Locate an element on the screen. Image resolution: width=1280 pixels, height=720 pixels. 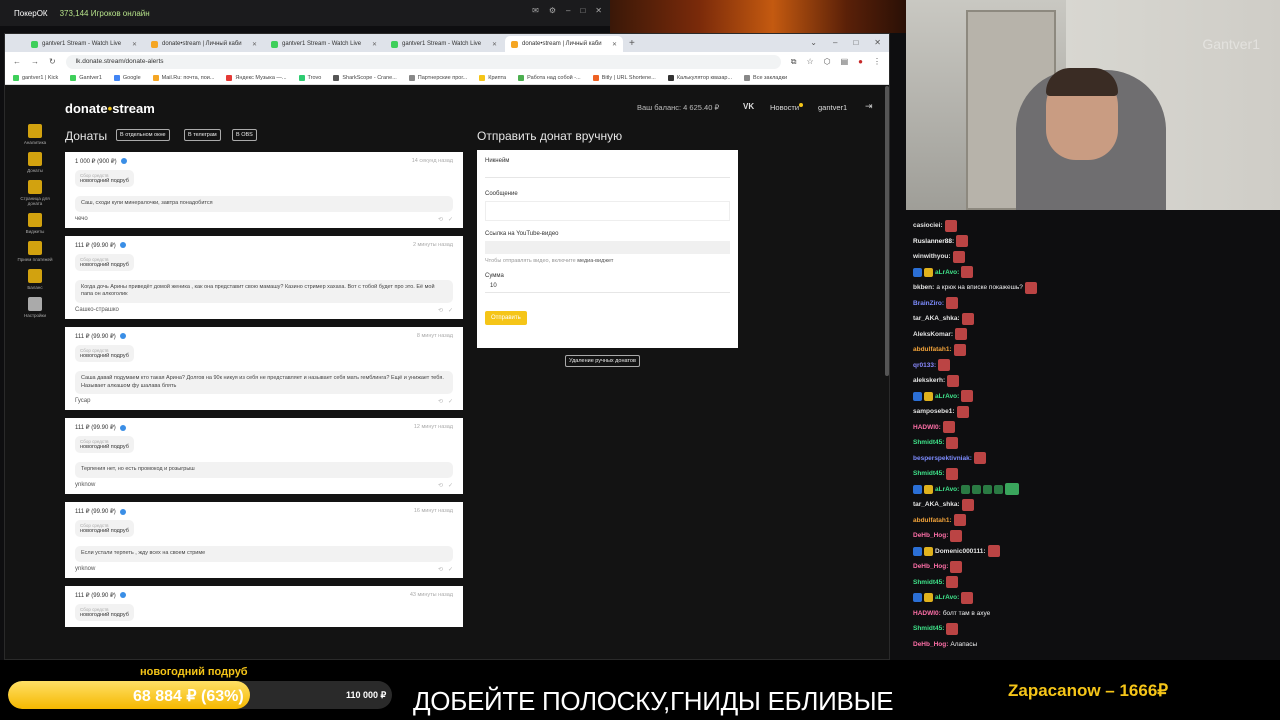
url-input: lk.donate.stream/donate-alerts is located at coordinates (423, 61).